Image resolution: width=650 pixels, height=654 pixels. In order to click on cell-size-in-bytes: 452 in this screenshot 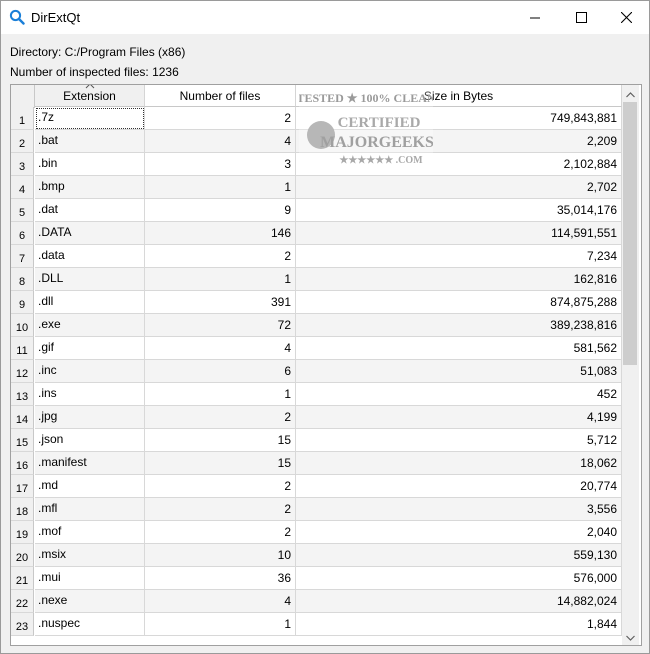, I will do `click(459, 394)`.